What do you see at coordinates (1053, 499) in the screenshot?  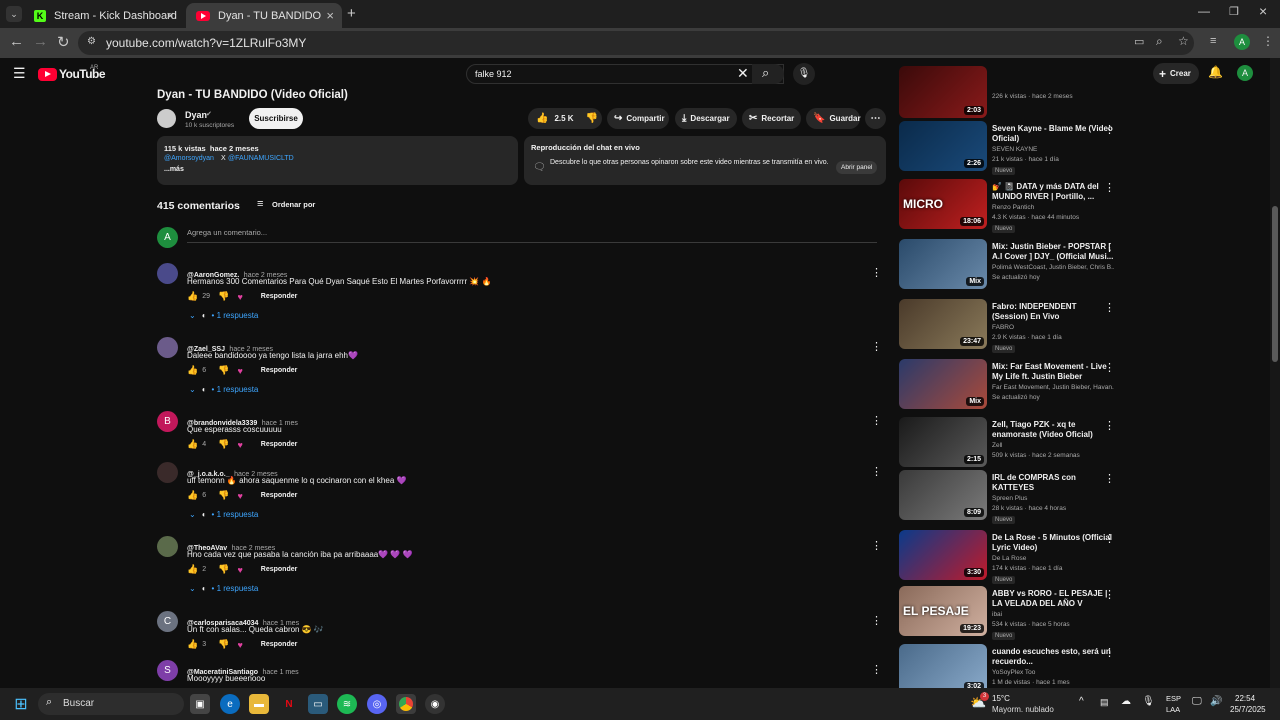 I see `sidebar-video-channel: Spreen Plus` at bounding box center [1053, 499].